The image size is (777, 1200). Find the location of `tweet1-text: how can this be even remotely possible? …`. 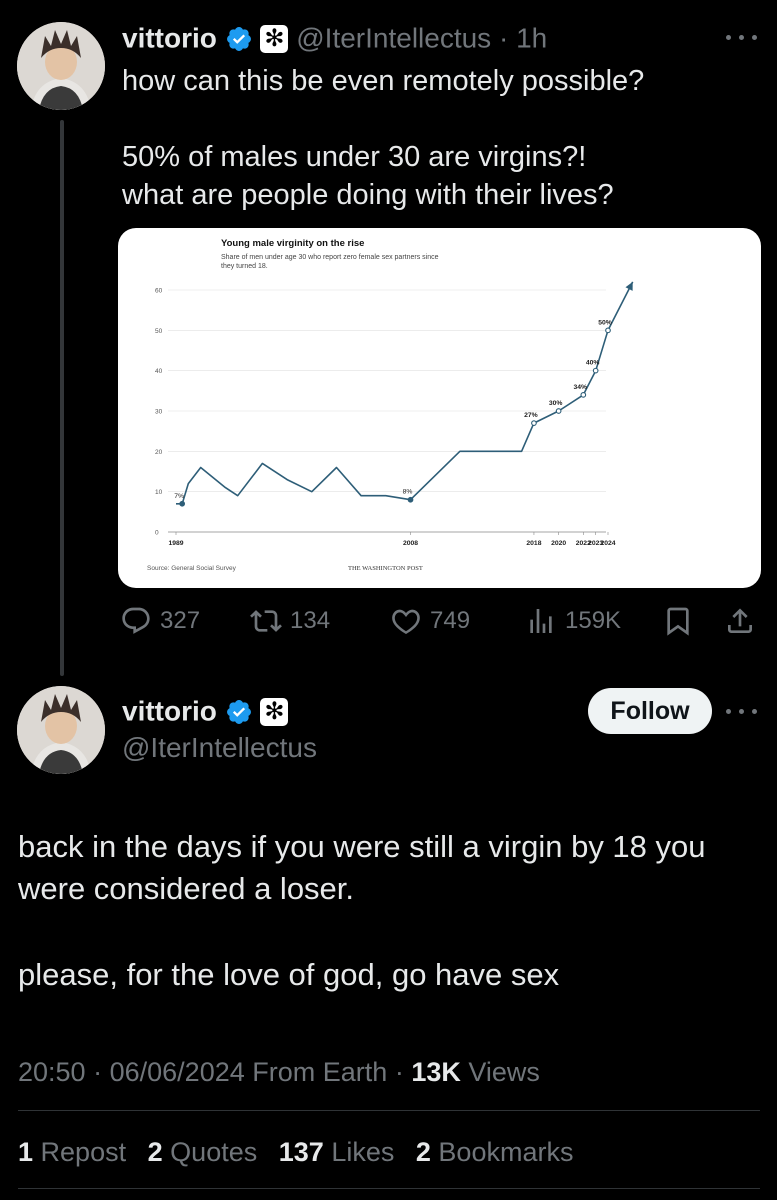

tweet1-text: how can this be even remotely possible? … is located at coordinates (383, 138).